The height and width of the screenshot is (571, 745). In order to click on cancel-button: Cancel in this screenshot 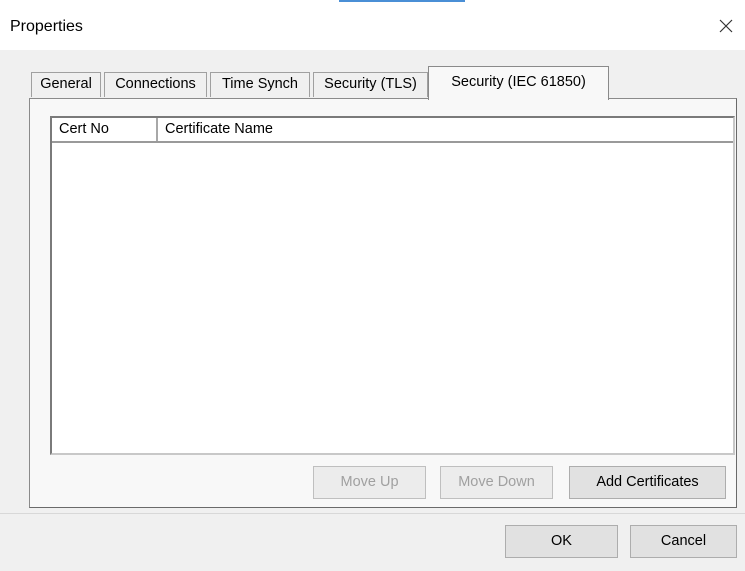, I will do `click(683, 541)`.